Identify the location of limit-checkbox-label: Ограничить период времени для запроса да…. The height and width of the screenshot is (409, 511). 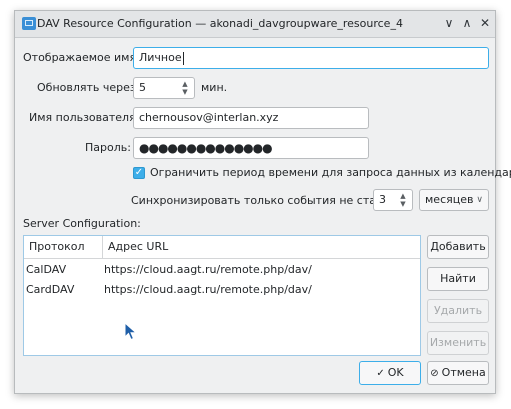
(330, 172).